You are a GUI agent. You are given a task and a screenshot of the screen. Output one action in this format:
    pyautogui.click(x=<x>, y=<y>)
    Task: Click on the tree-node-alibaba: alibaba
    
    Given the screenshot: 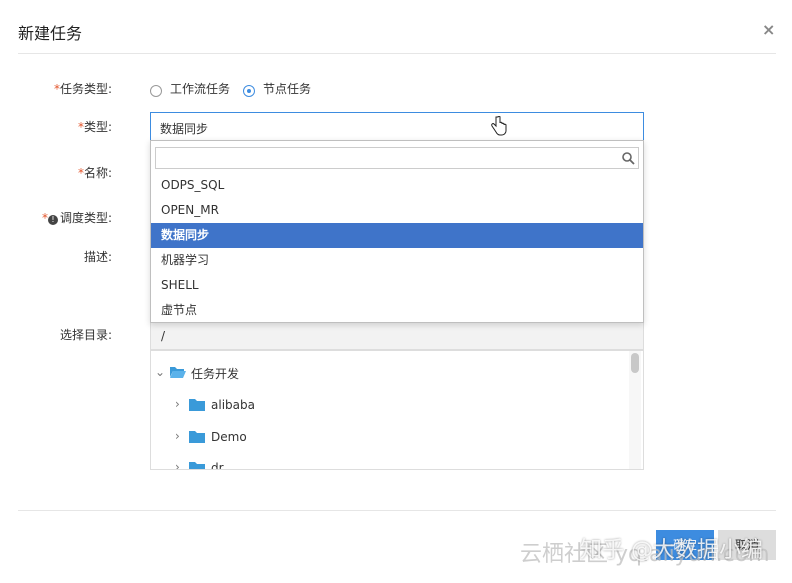 What is the action you would take?
    pyautogui.click(x=233, y=405)
    